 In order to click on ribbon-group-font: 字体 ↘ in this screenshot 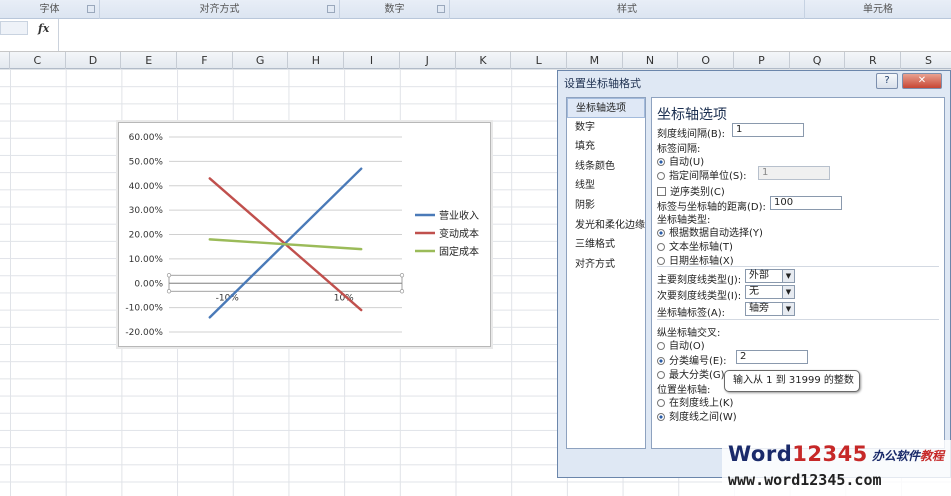, I will do `click(50, 9)`.